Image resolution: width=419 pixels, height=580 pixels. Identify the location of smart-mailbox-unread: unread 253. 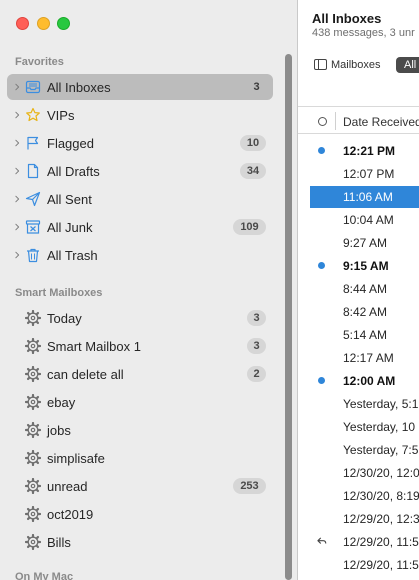
(140, 486).